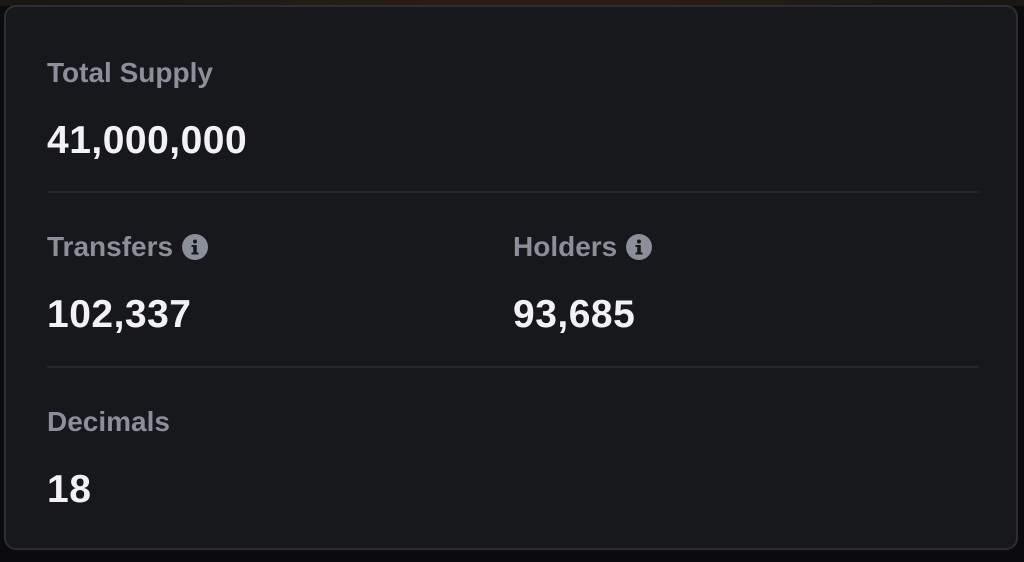  What do you see at coordinates (147, 140) in the screenshot?
I see `total-supply-value: 41,000,000` at bounding box center [147, 140].